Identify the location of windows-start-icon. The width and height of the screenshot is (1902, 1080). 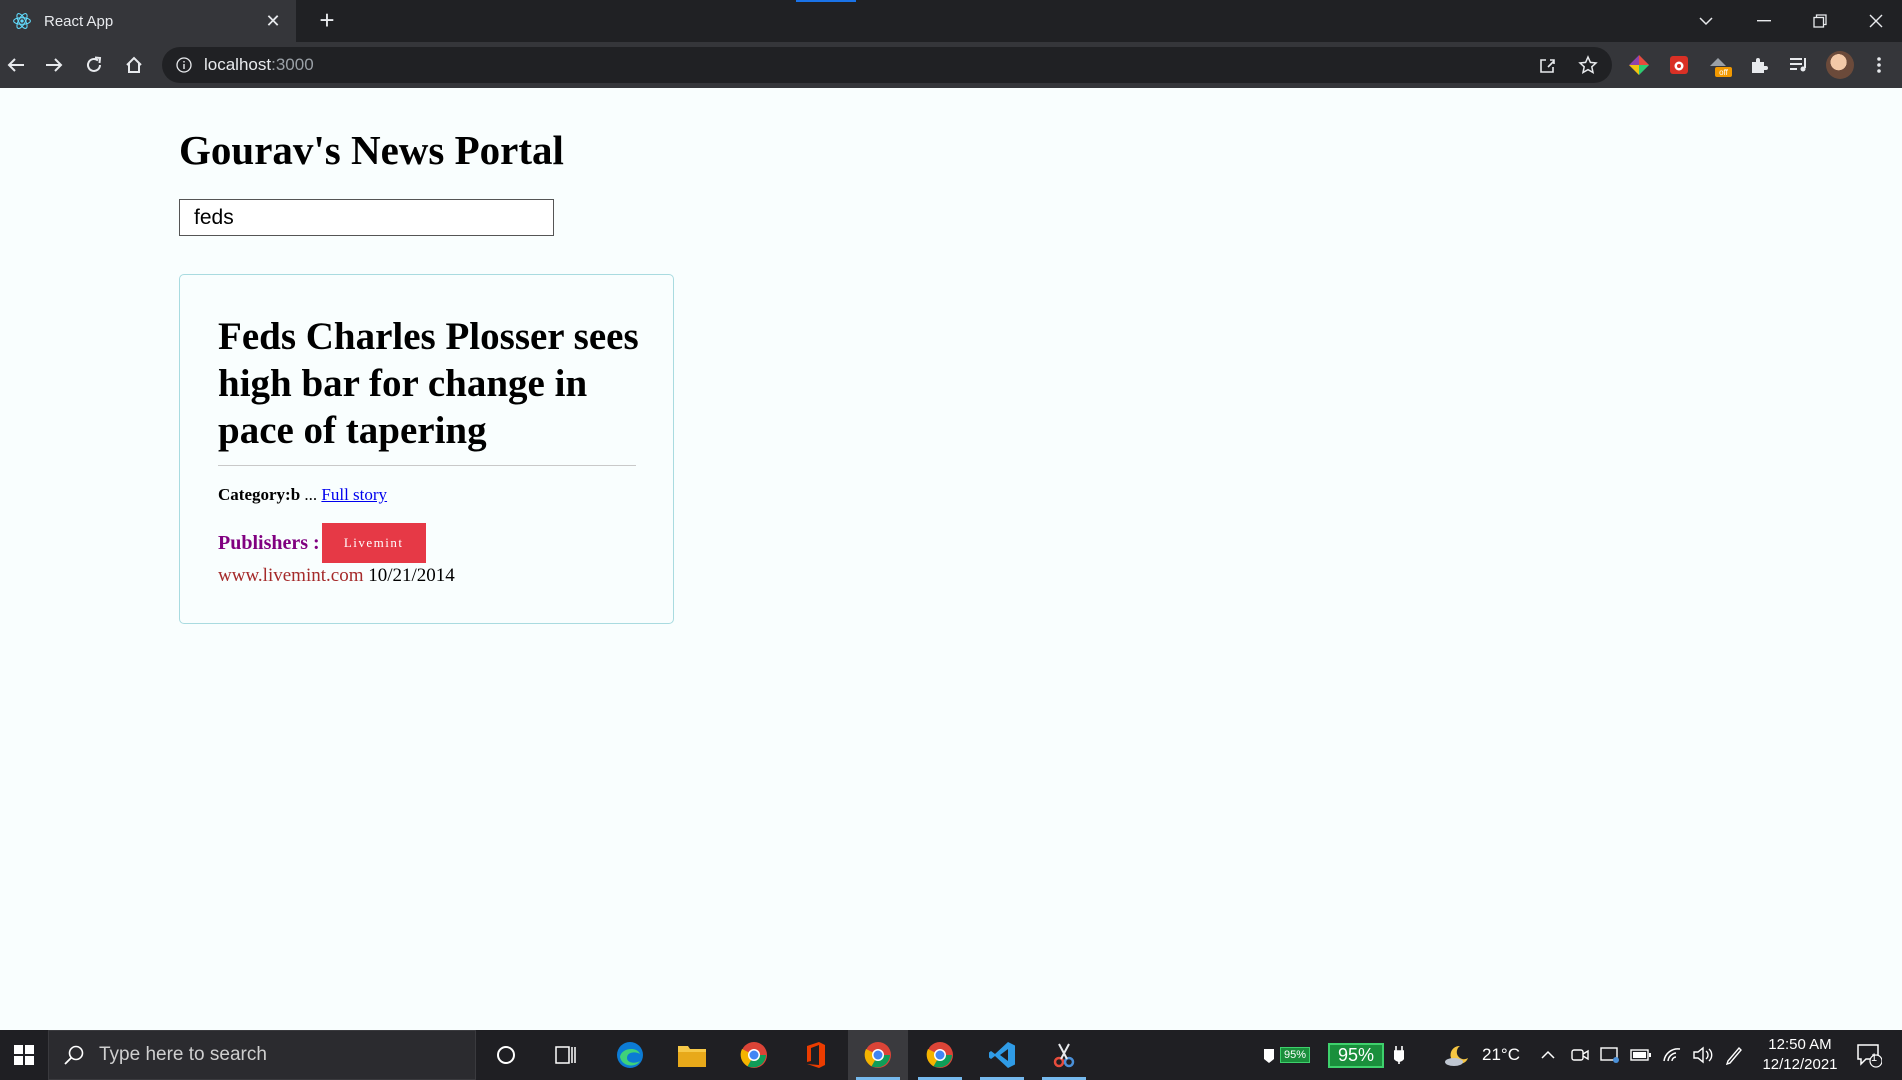
(24, 1055).